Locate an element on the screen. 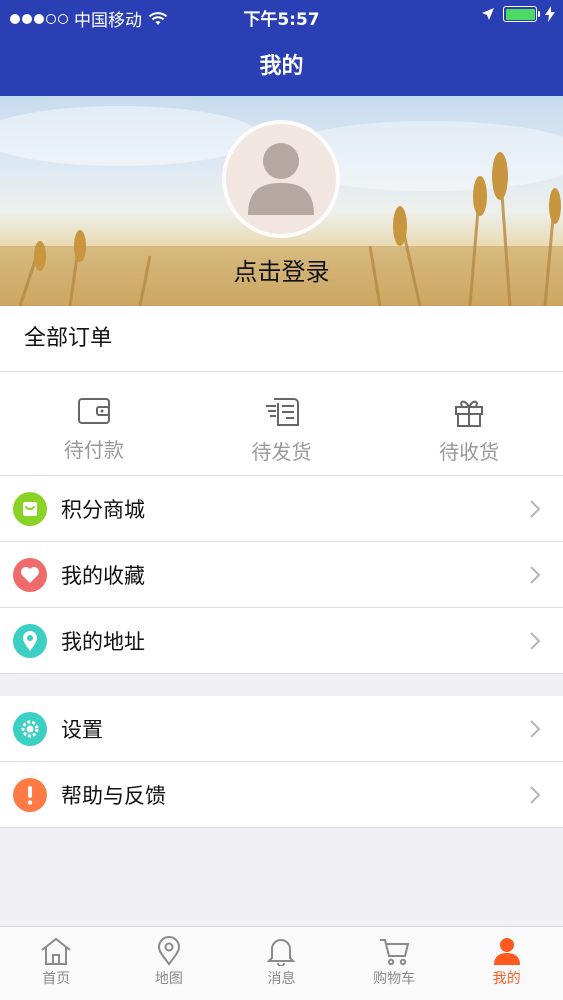 The image size is (563, 1000). menu-item-address: 我的地址 is located at coordinates (281, 641).